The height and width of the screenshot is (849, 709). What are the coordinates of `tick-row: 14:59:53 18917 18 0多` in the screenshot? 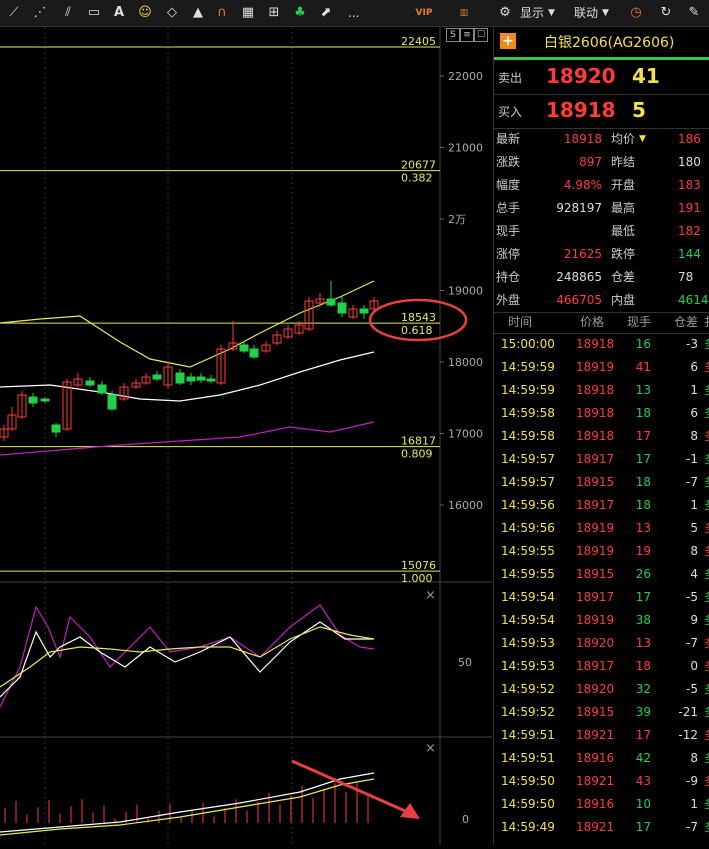 It's located at (601, 666).